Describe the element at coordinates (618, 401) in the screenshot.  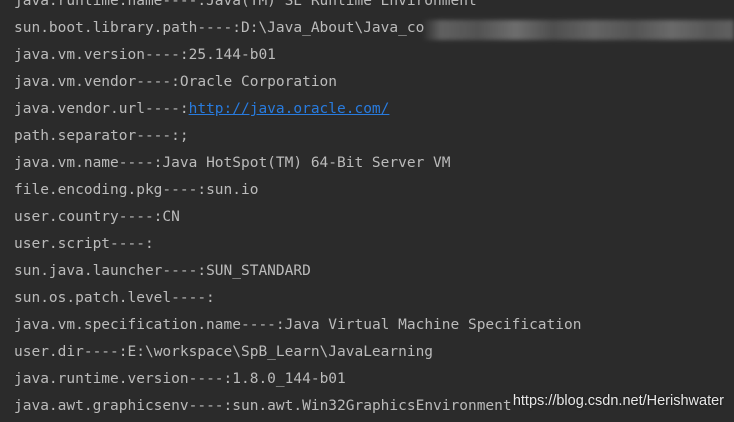
I see `watermark: https://blog.csdn.net/Herishwater` at that location.